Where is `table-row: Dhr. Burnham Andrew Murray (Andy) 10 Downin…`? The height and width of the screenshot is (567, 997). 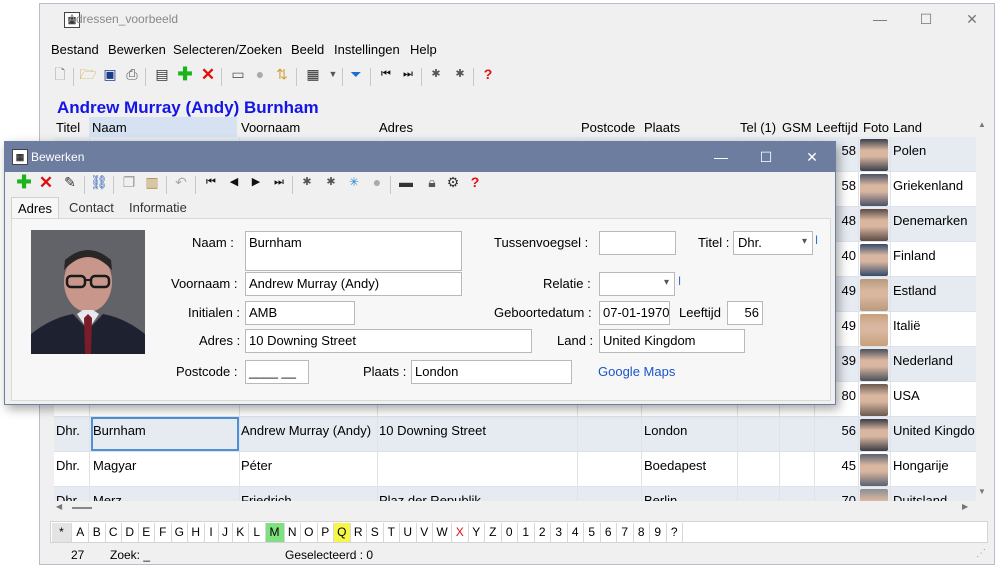 table-row: Dhr. Burnham Andrew Murray (Andy) 10 Downin… is located at coordinates (518, 434).